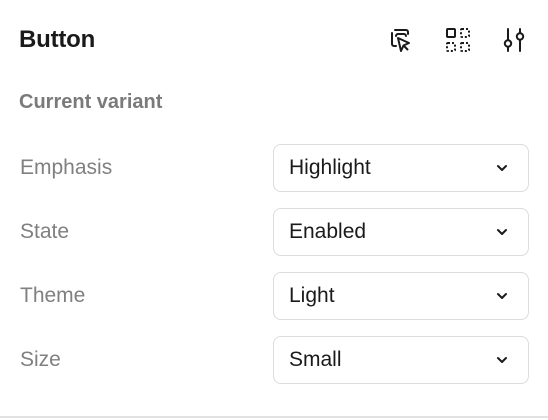 The image size is (548, 420). Describe the element at coordinates (401, 296) in the screenshot. I see `theme-select: Light` at that location.